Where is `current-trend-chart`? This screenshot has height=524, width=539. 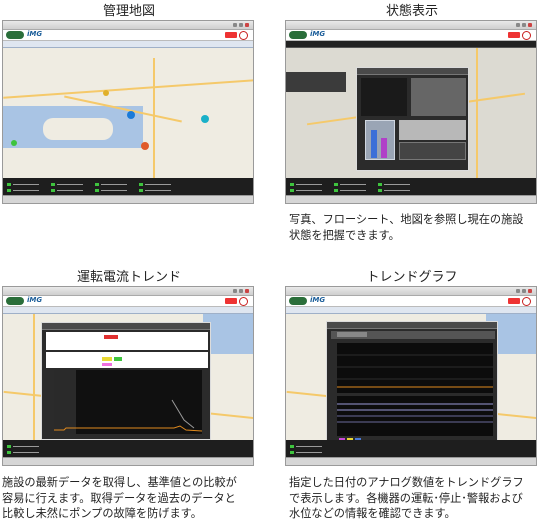 current-trend-chart is located at coordinates (128, 402).